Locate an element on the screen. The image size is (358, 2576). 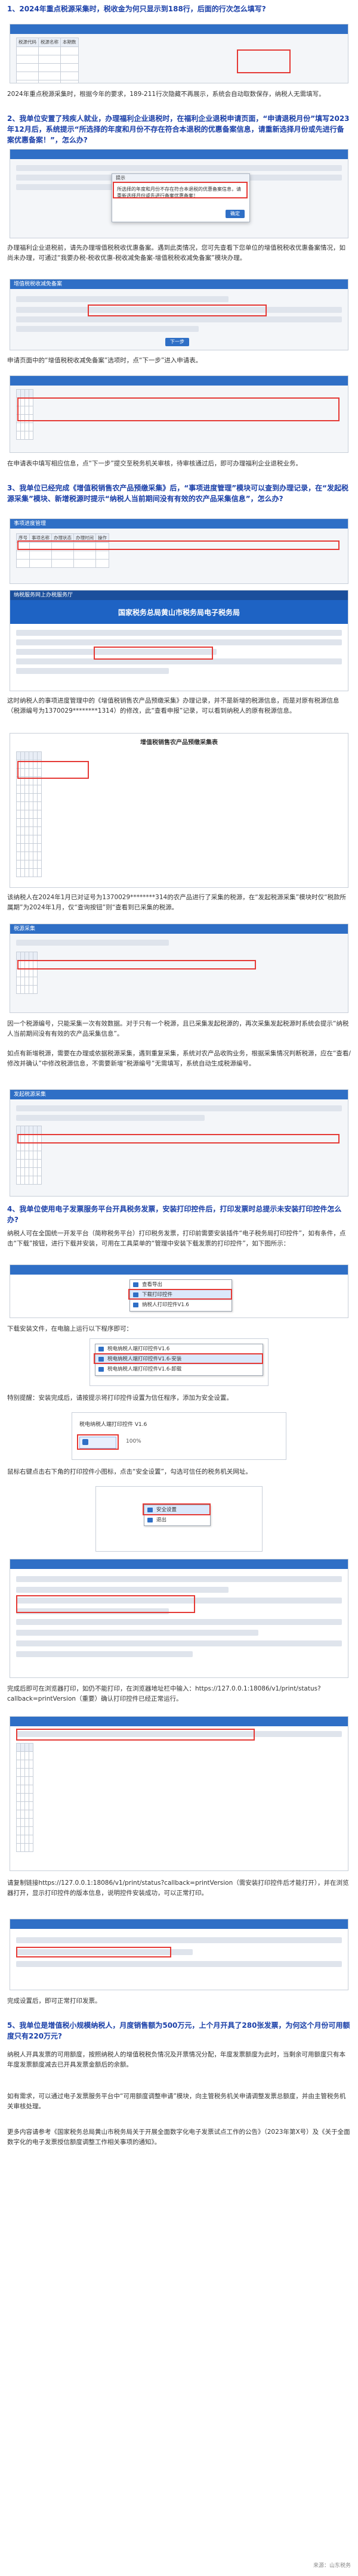
screenshot-q1-table: 税源代码 税源名称 本期数 is located at coordinates (179, 53).